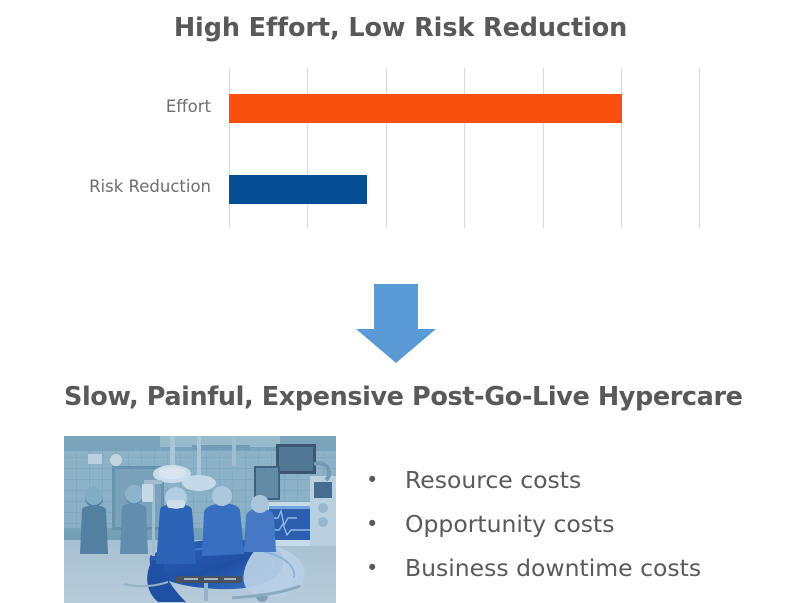 The width and height of the screenshot is (801, 603). I want to click on list-item-label: Business downtime costs, so click(553, 568).